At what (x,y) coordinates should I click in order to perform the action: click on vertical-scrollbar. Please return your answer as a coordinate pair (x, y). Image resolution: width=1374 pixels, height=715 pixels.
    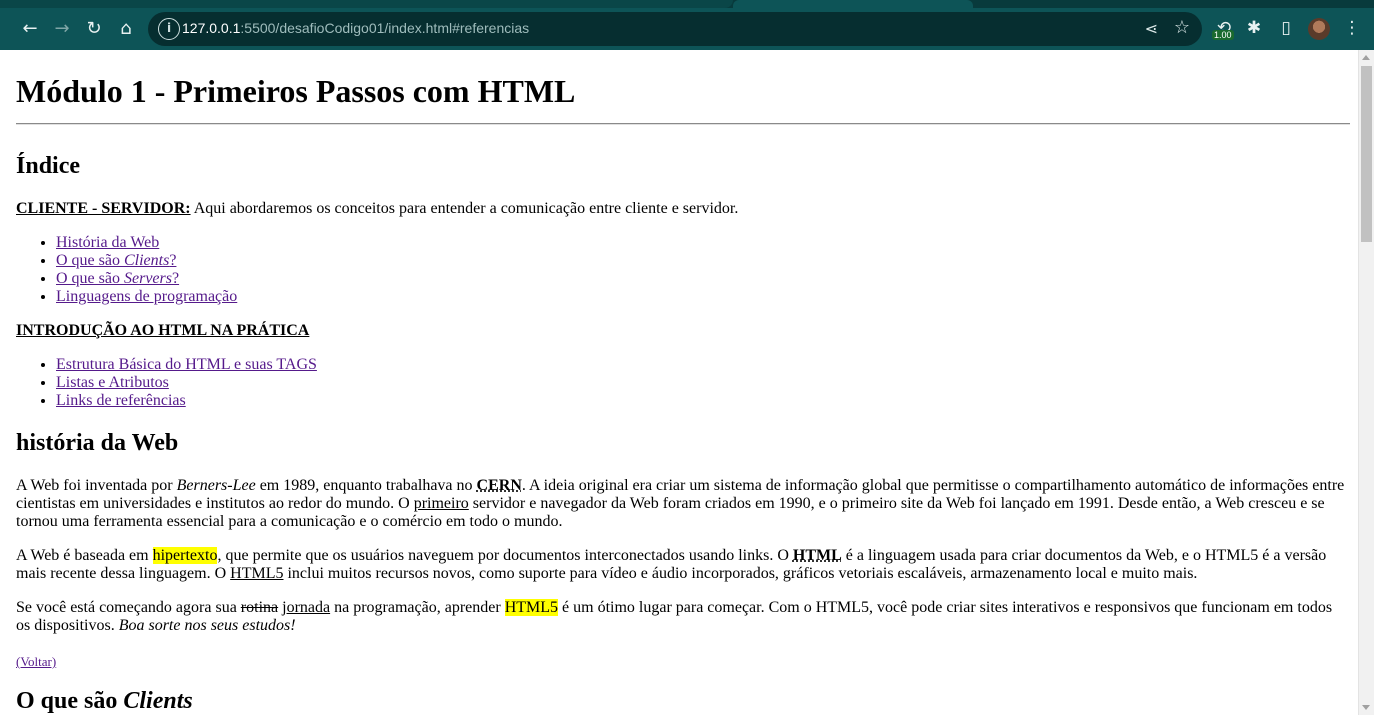
    Looking at the image, I should click on (1366, 382).